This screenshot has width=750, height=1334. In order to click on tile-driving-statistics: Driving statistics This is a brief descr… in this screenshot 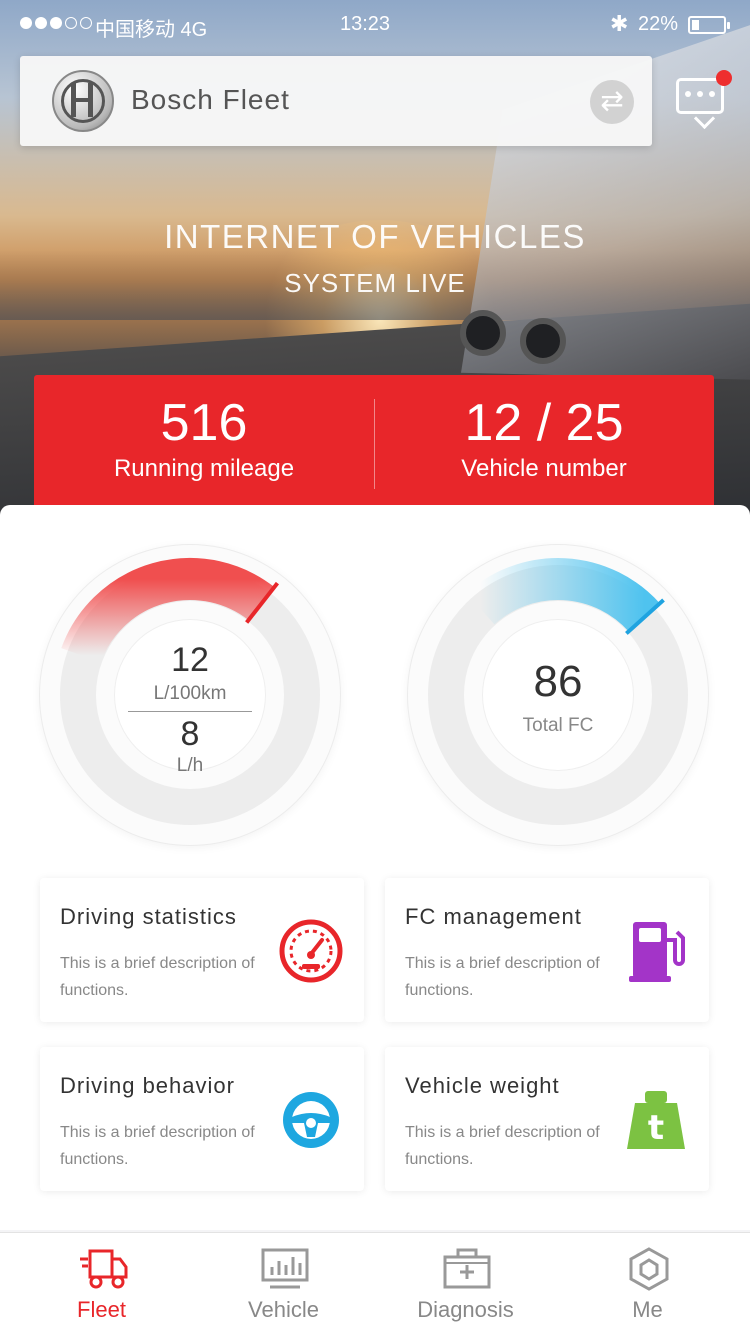, I will do `click(202, 950)`.